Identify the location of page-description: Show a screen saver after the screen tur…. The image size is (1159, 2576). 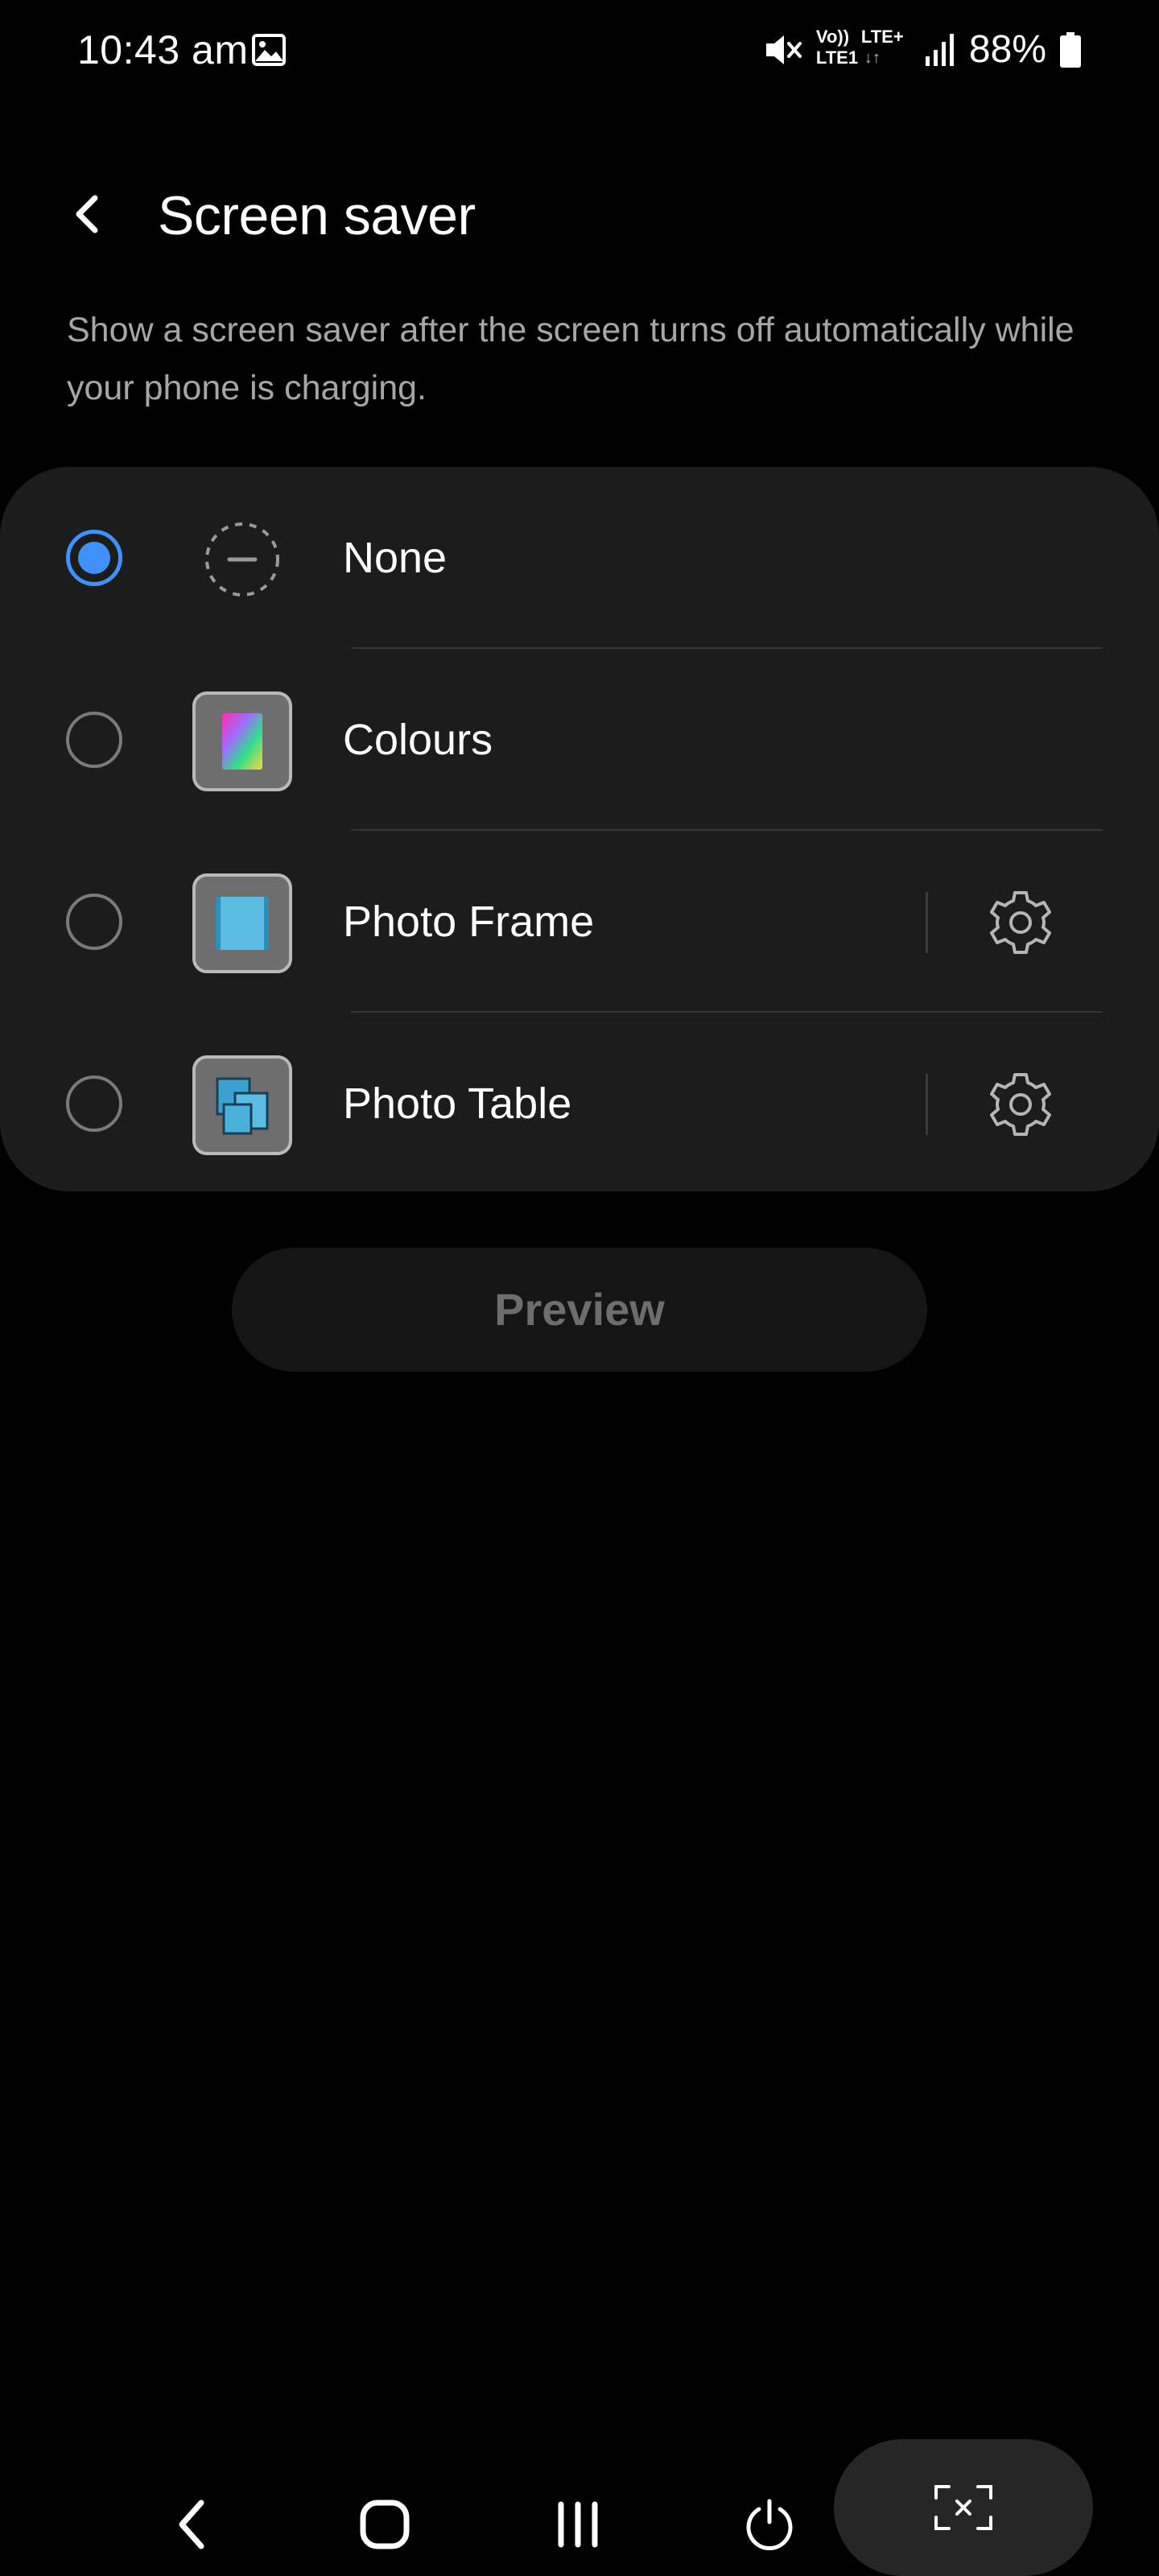
(570, 359).